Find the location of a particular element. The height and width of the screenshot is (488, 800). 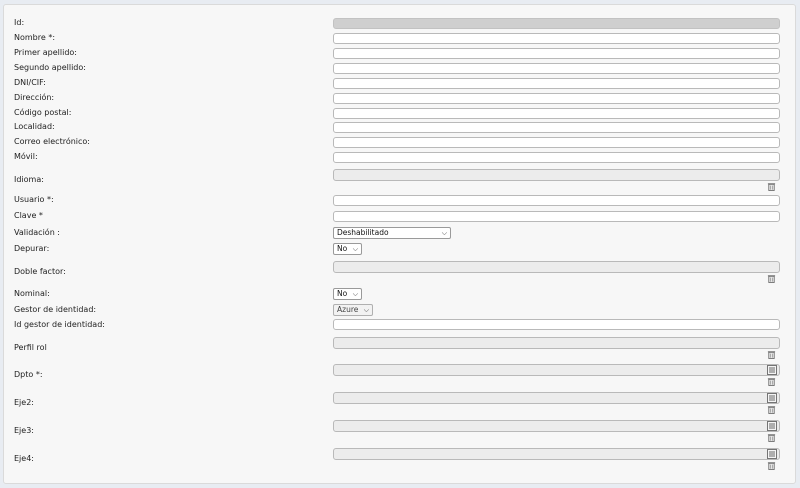

nominal-select: No ⌵ is located at coordinates (347, 294).